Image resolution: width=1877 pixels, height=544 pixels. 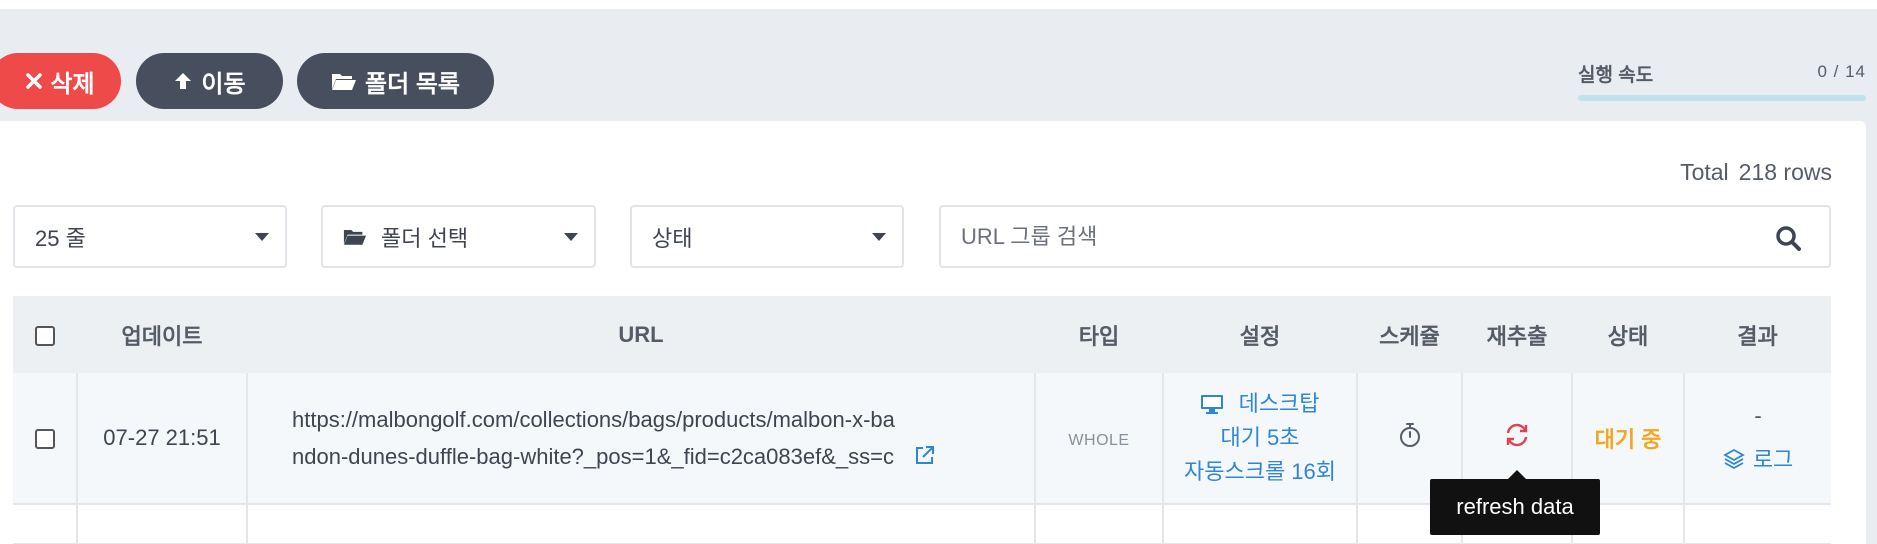 I want to click on row-checkbox, so click(x=44, y=439).